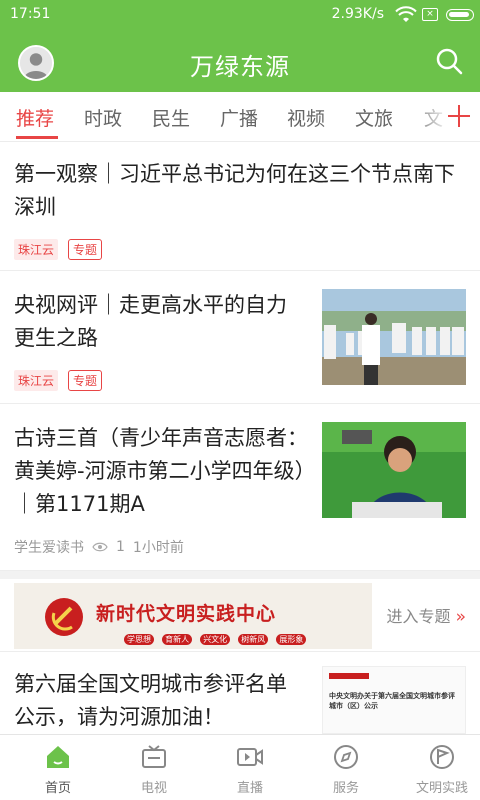 Image resolution: width=480 pixels, height=800 pixels. Describe the element at coordinates (150, 321) in the screenshot. I see `article-title: 央视网评｜走更高水平的自力更生之路` at that location.